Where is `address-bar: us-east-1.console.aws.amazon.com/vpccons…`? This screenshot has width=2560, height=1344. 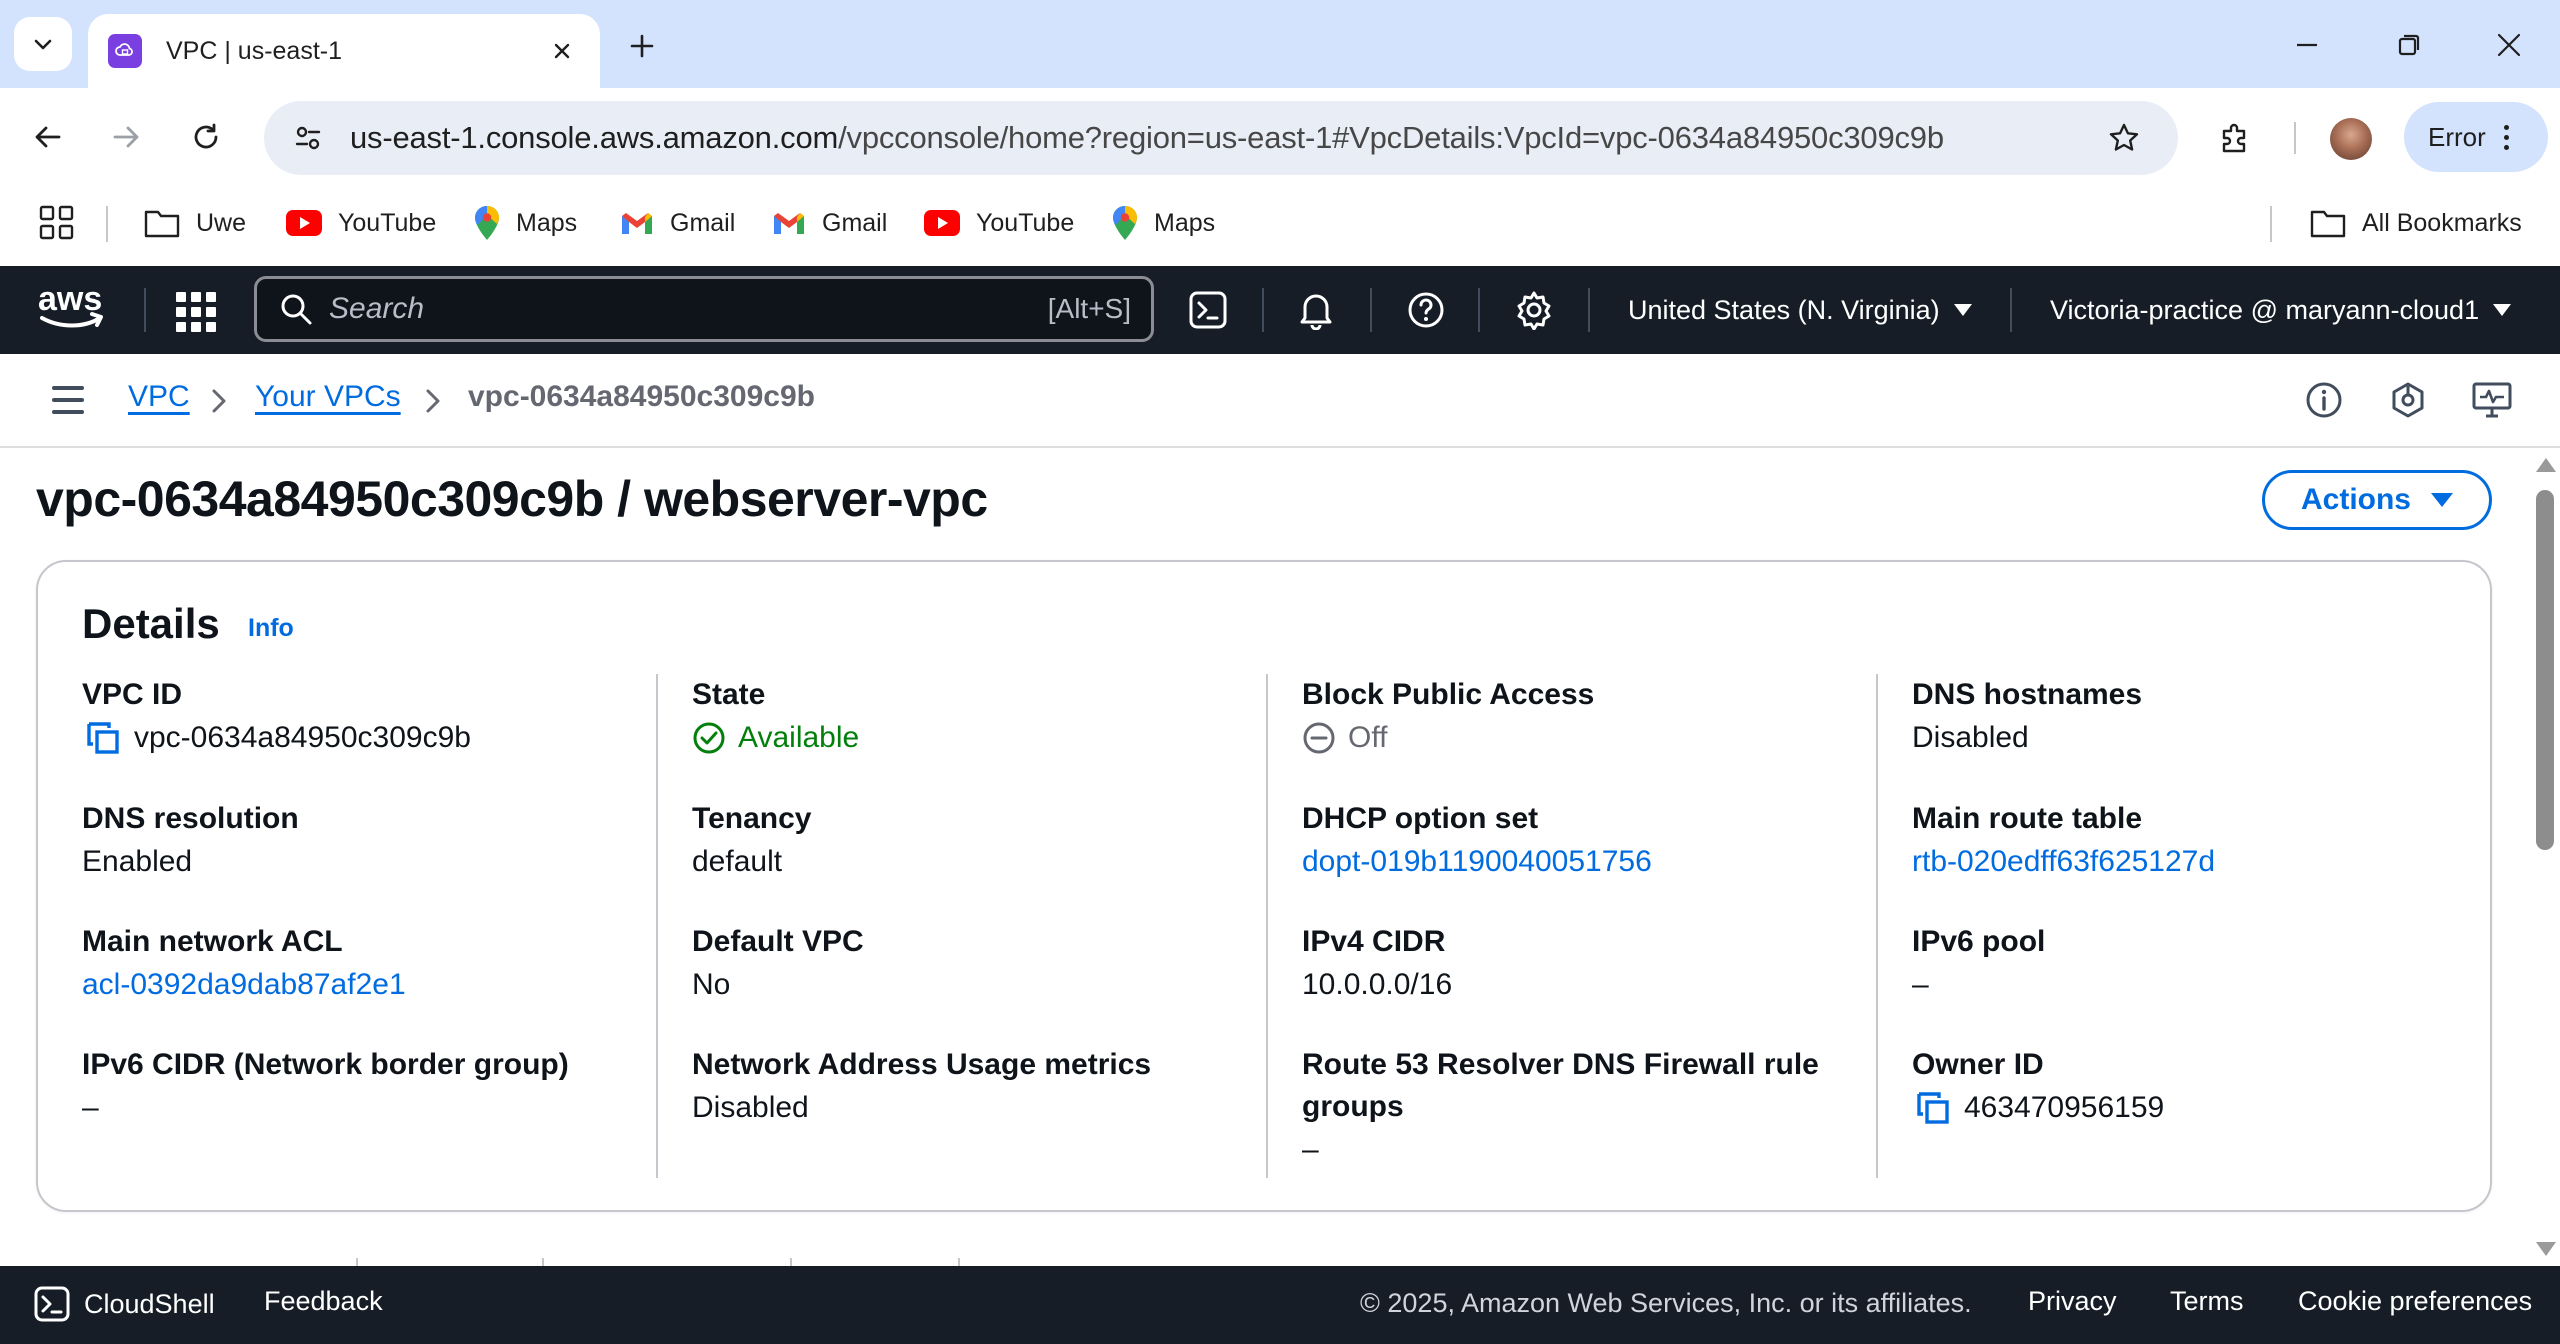 address-bar: us-east-1.console.aws.amazon.com/vpccons… is located at coordinates (1221, 138).